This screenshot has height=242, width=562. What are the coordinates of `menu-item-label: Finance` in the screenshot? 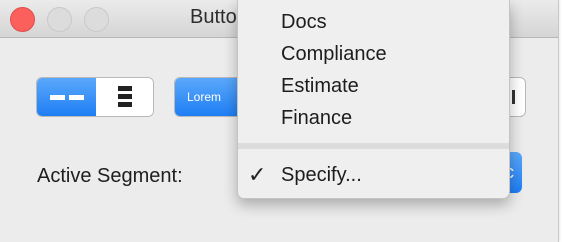 It's located at (317, 118).